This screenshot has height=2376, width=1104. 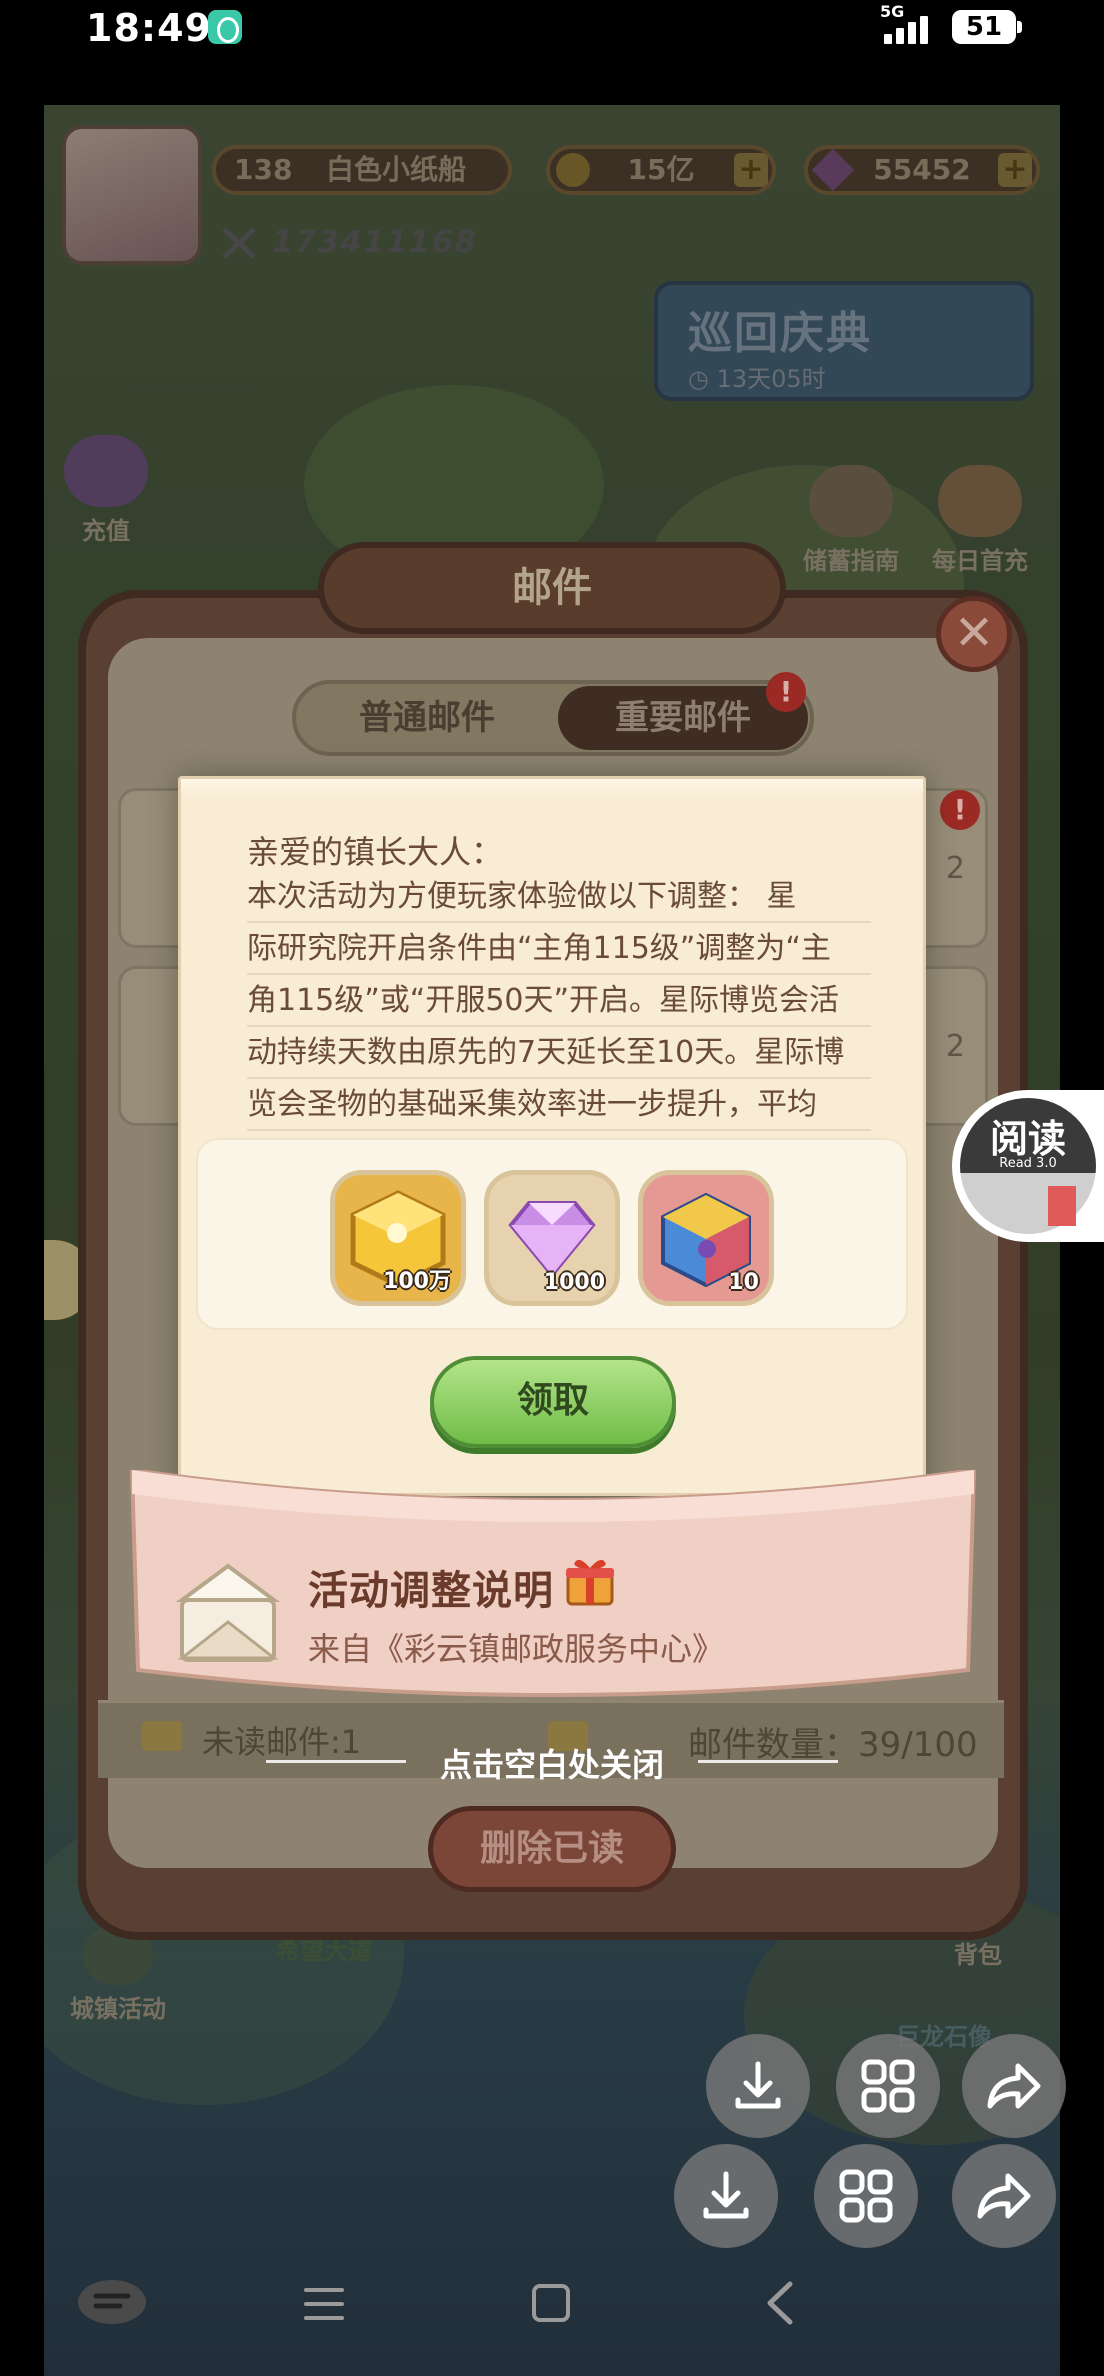 What do you see at coordinates (427, 718) in the screenshot?
I see `tab-normal-mail: 普通邮件` at bounding box center [427, 718].